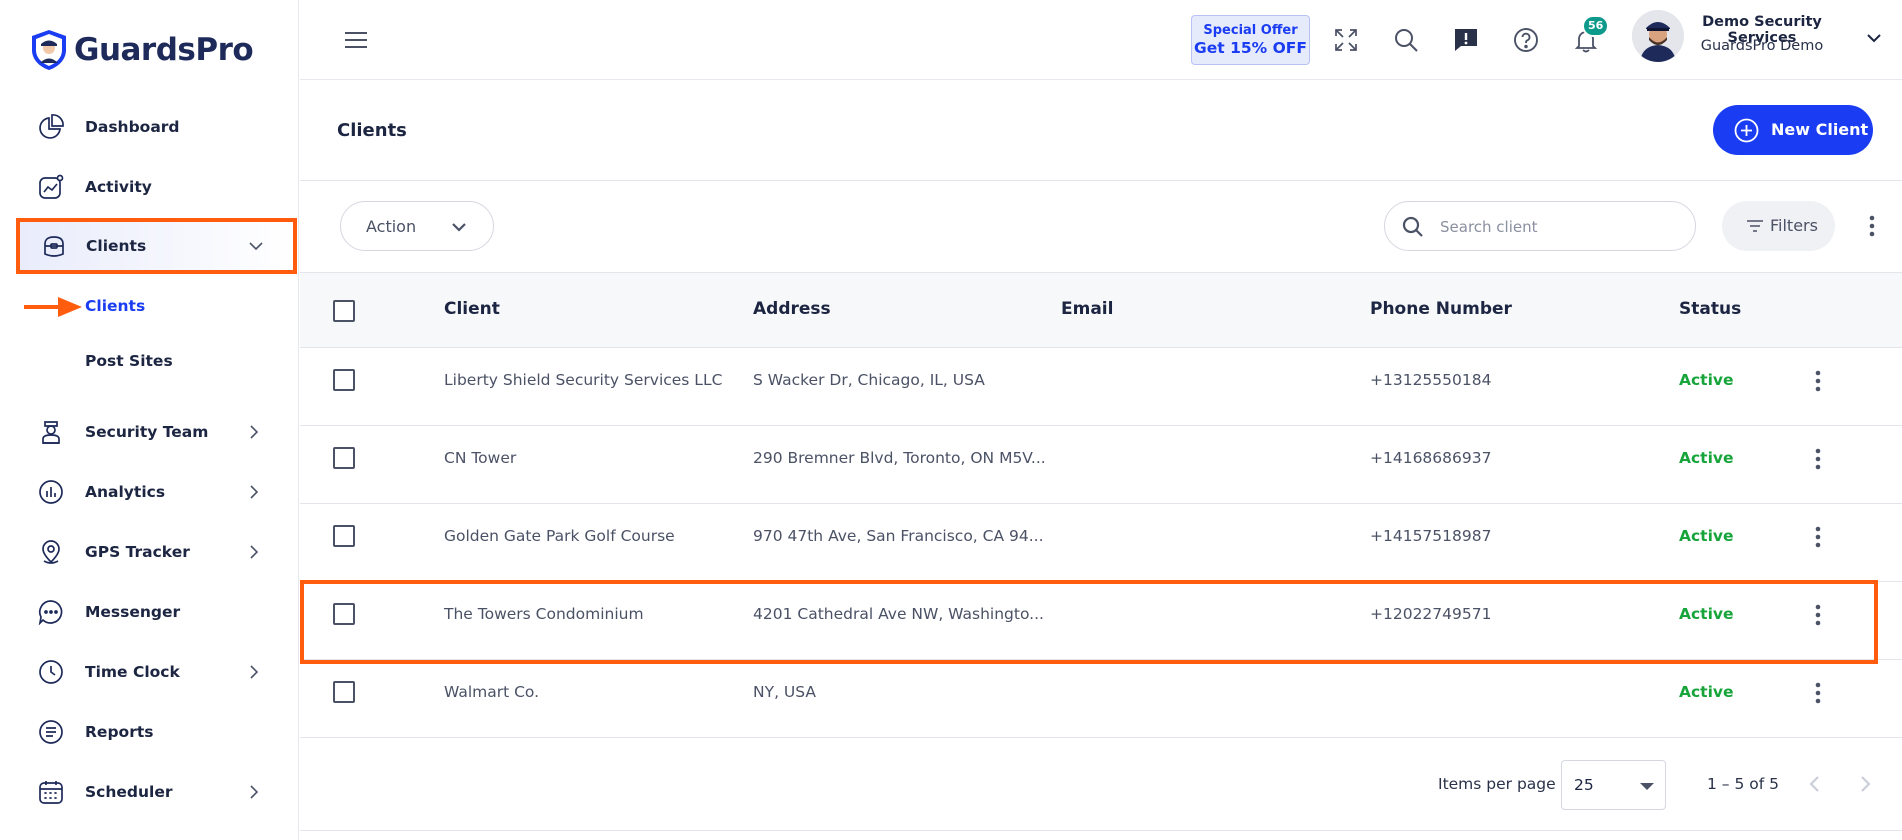 This screenshot has width=1902, height=840. I want to click on special-offer-button: Special Offer Get 15% OFF, so click(1250, 40).